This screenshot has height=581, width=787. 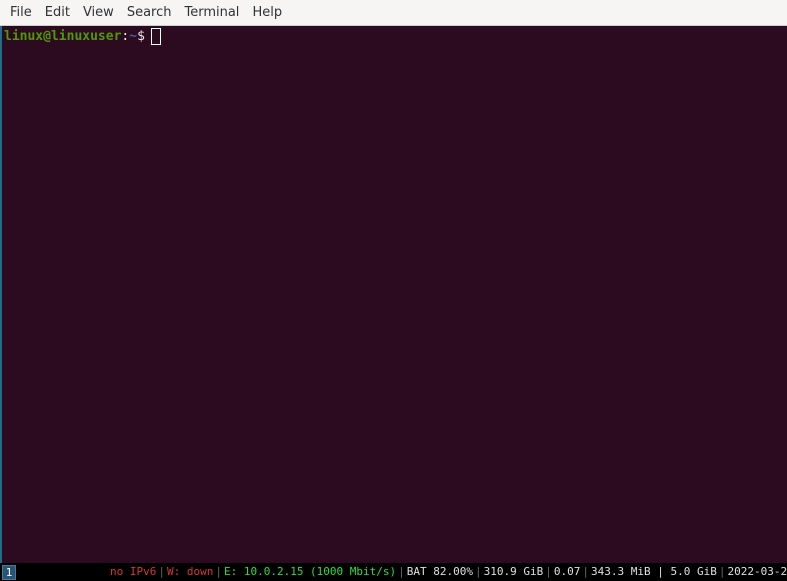 I want to click on menu-edit: Edit, so click(x=52, y=13).